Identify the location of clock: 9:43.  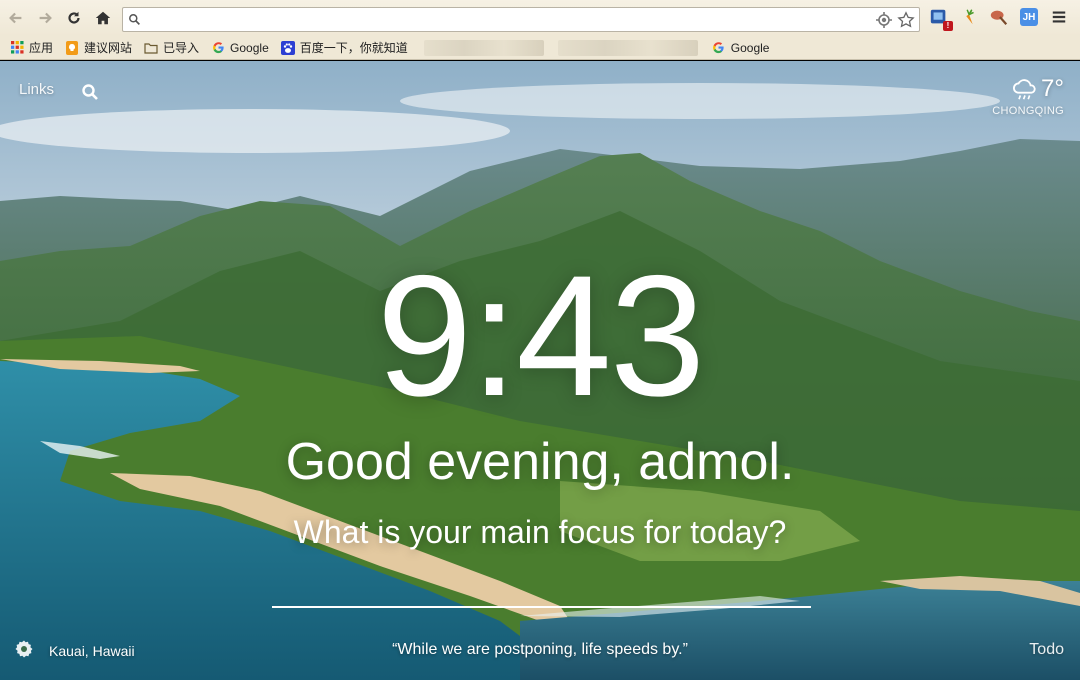
(541, 336).